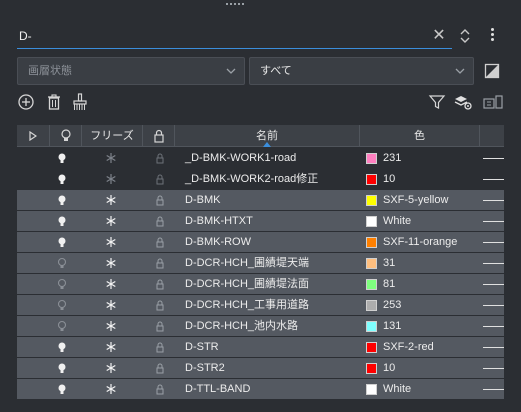 This screenshot has width=521, height=412. I want to click on layer-name: D-STR, so click(272, 347).